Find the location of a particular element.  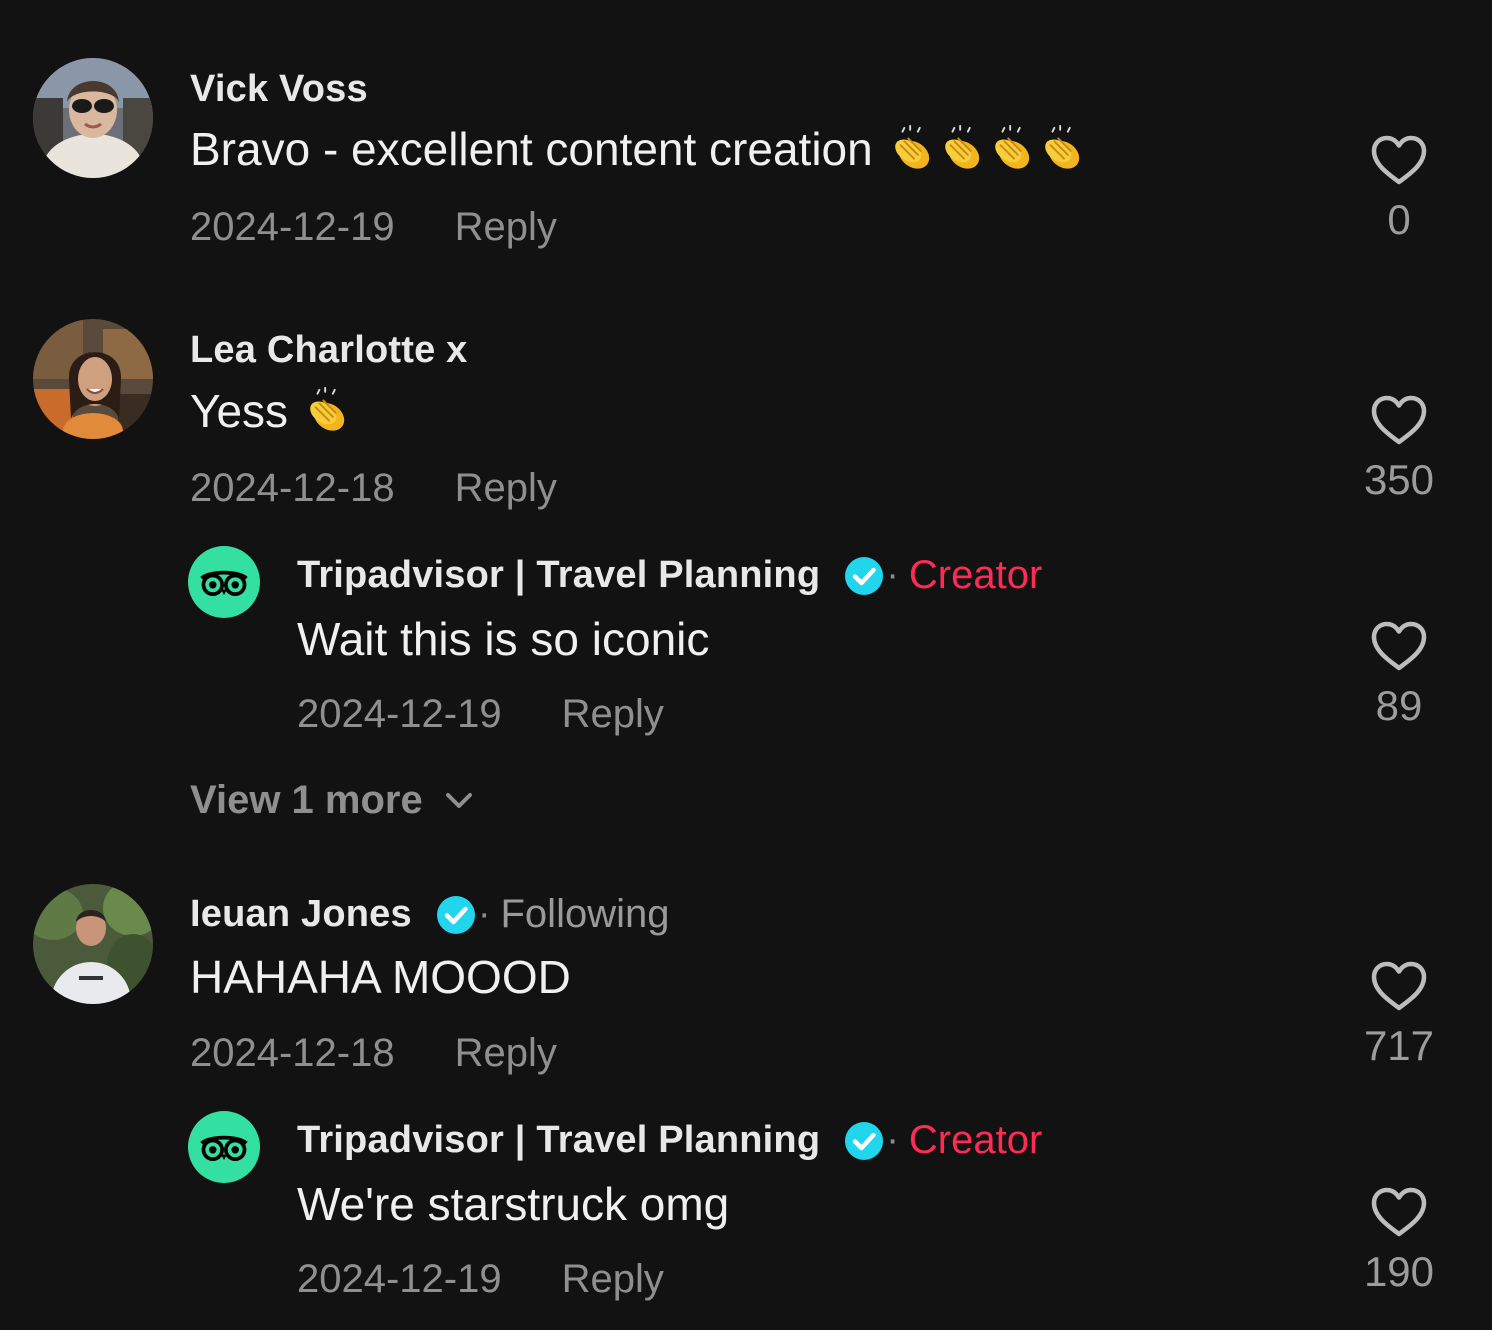

chevron-down-icon is located at coordinates (459, 801).